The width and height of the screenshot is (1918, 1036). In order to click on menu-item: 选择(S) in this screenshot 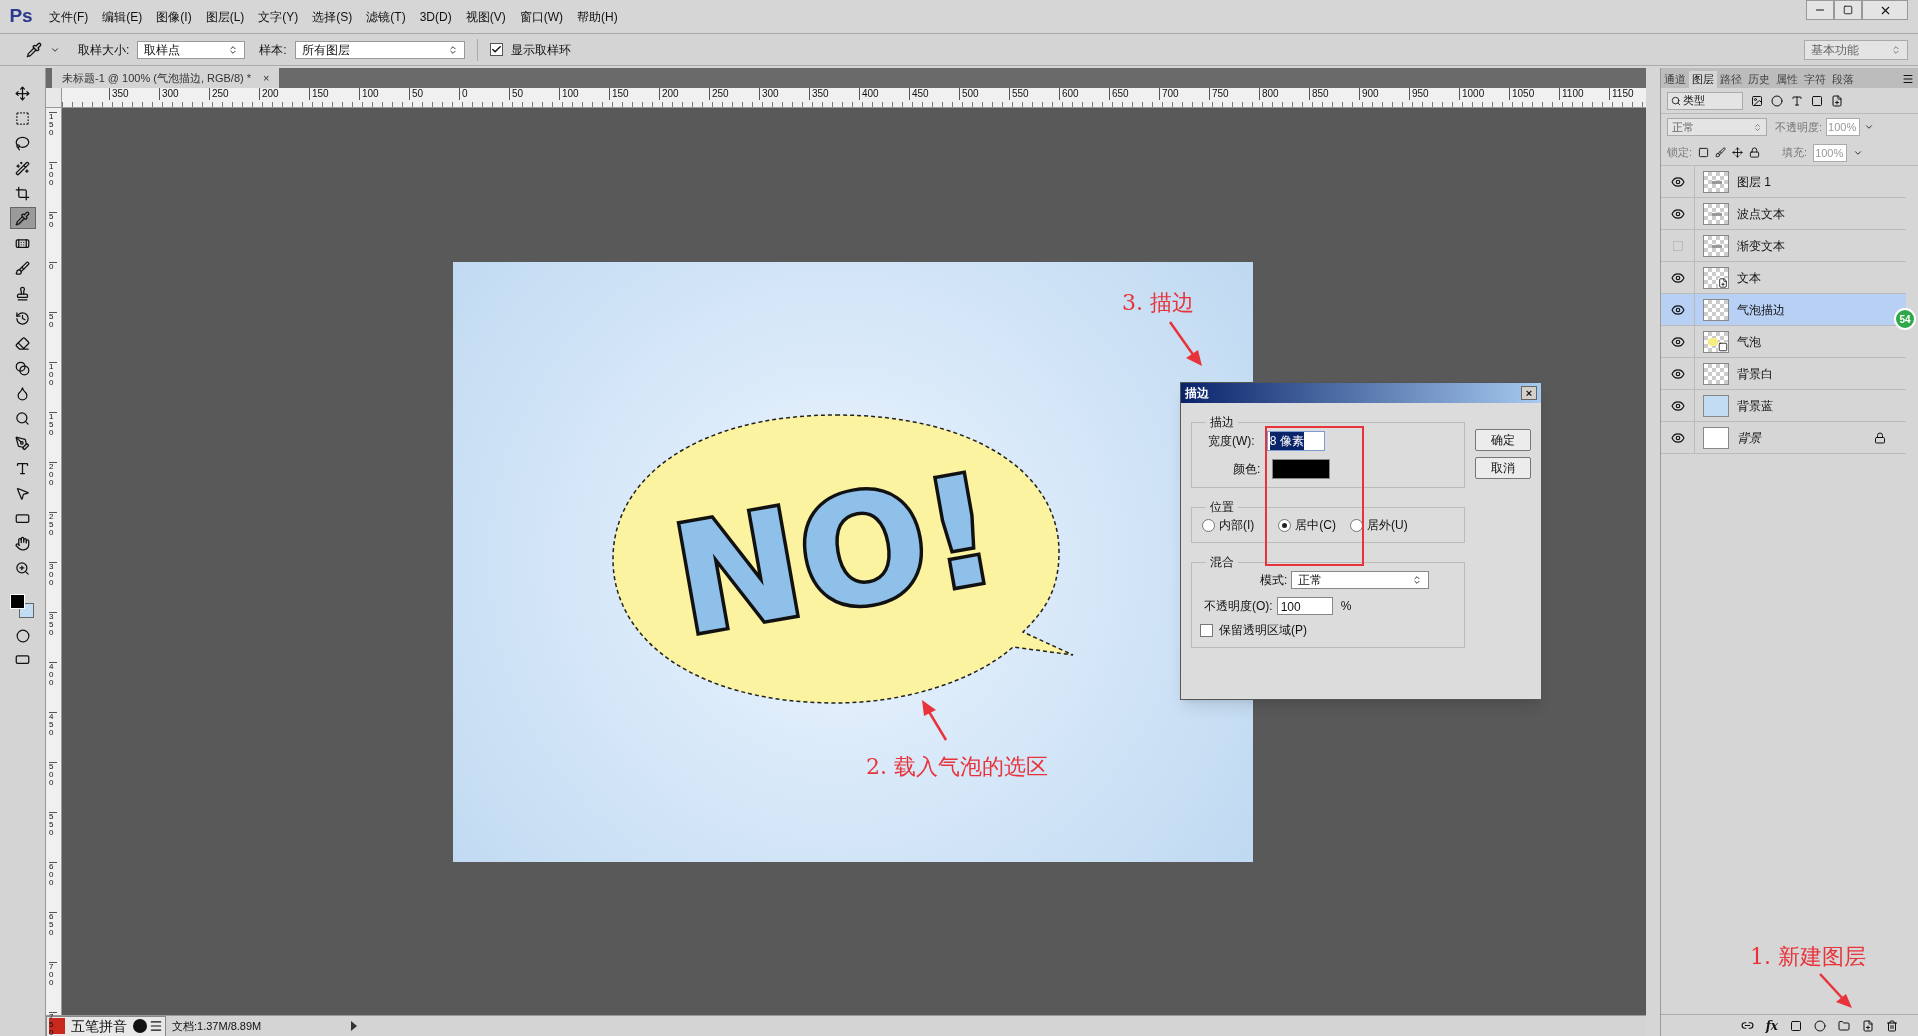, I will do `click(332, 16)`.